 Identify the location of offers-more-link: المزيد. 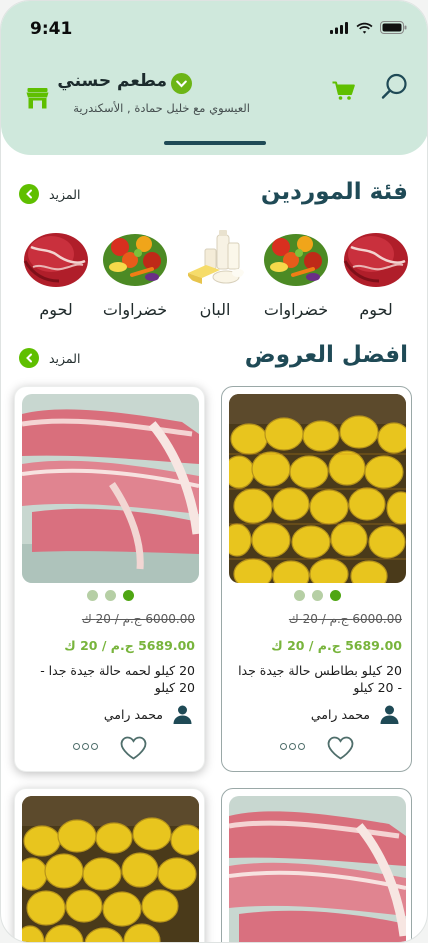
(49, 358).